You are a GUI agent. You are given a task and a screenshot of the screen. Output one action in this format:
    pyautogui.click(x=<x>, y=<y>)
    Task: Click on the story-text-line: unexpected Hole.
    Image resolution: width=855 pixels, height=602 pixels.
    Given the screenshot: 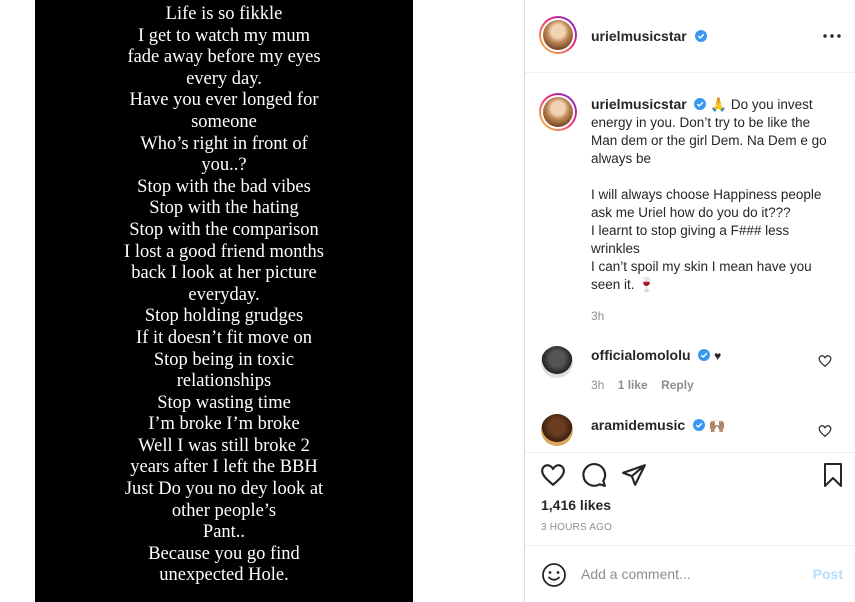 What is the action you would take?
    pyautogui.click(x=224, y=575)
    